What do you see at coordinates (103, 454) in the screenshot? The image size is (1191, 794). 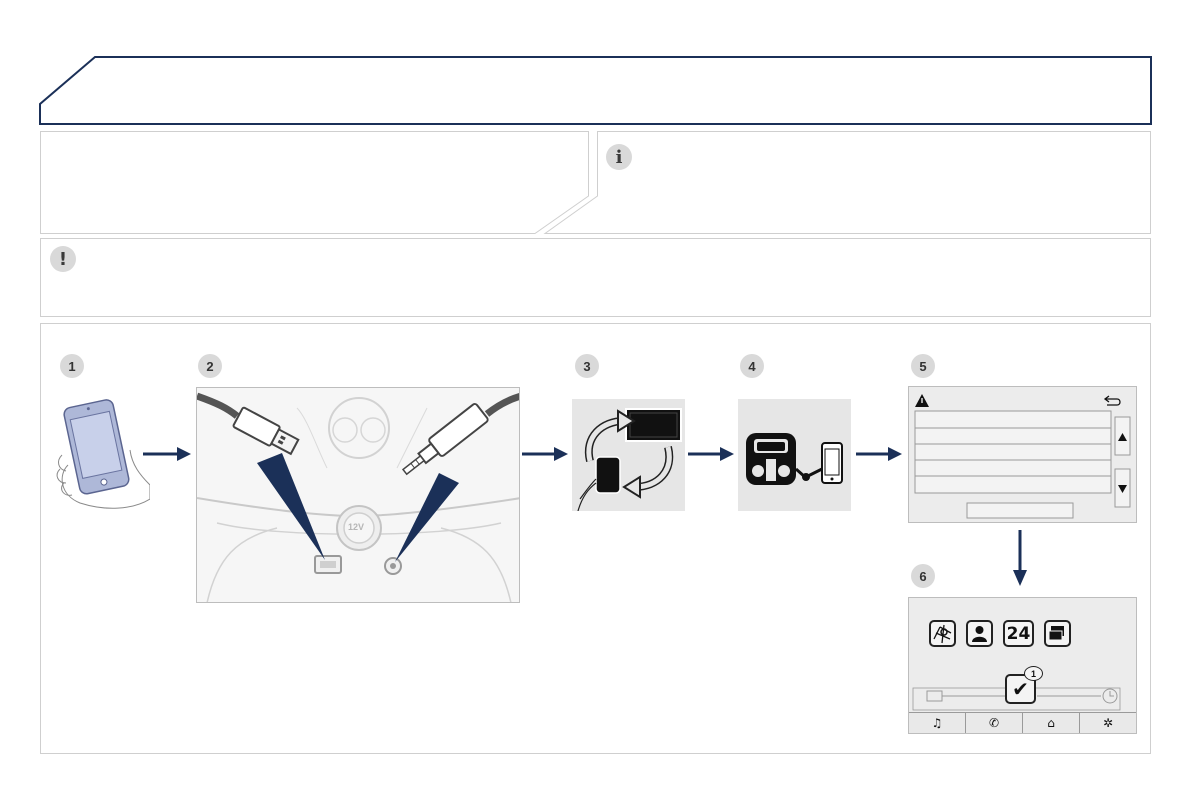 I see `hand-holding-phone-illustration` at bounding box center [103, 454].